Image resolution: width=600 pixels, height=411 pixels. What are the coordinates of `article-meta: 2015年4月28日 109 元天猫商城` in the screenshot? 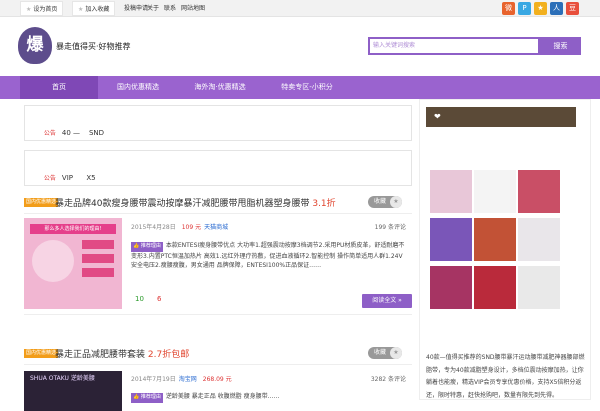 It's located at (180, 227).